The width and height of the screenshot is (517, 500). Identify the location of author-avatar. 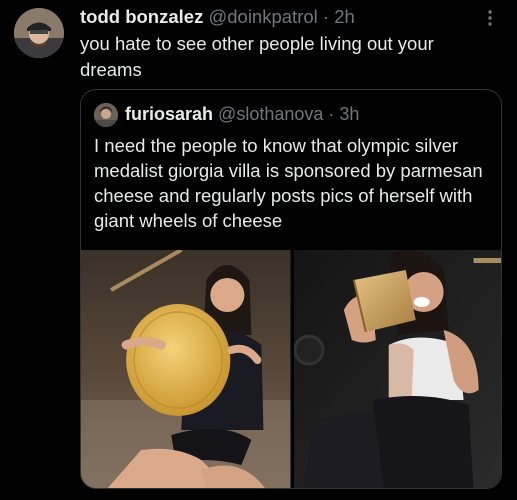
(39, 33).